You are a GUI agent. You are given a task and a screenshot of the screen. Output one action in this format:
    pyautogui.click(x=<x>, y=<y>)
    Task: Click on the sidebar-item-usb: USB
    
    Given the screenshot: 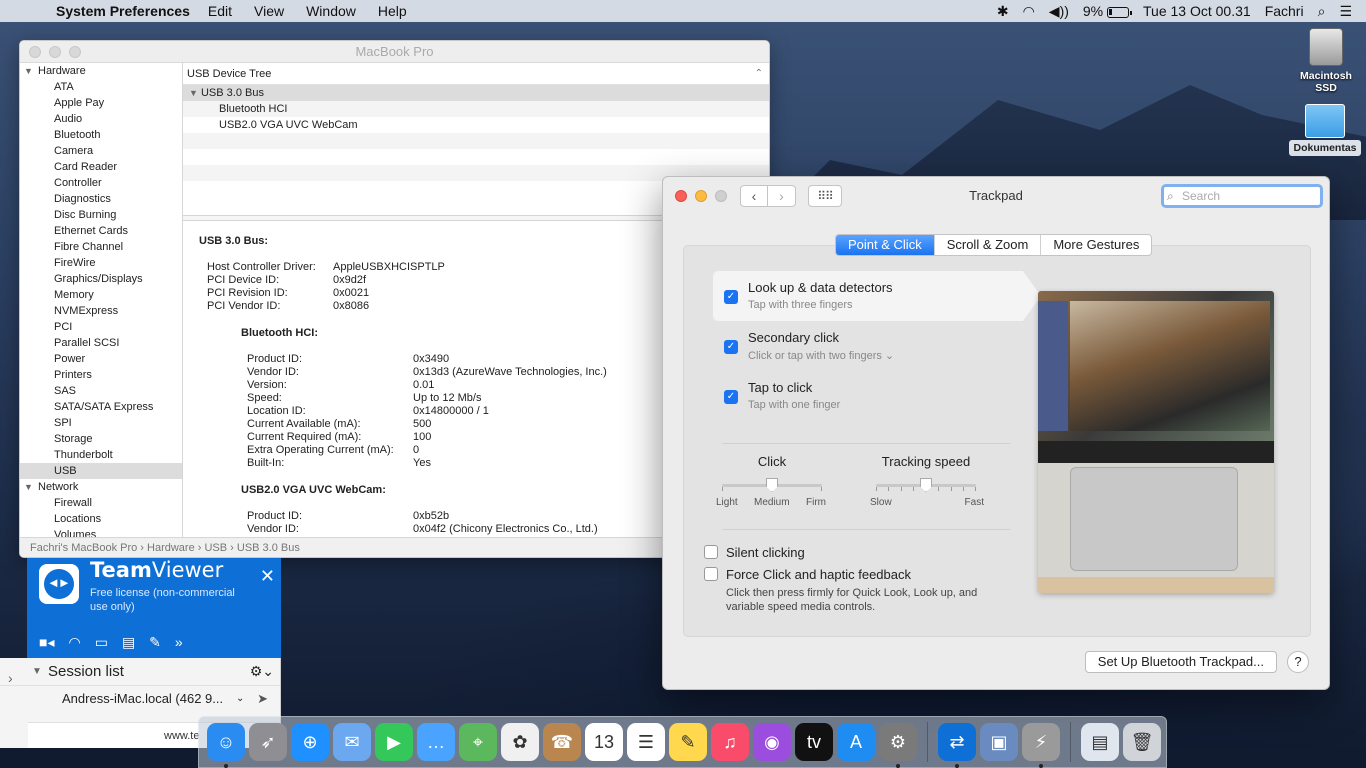 What is the action you would take?
    pyautogui.click(x=101, y=471)
    